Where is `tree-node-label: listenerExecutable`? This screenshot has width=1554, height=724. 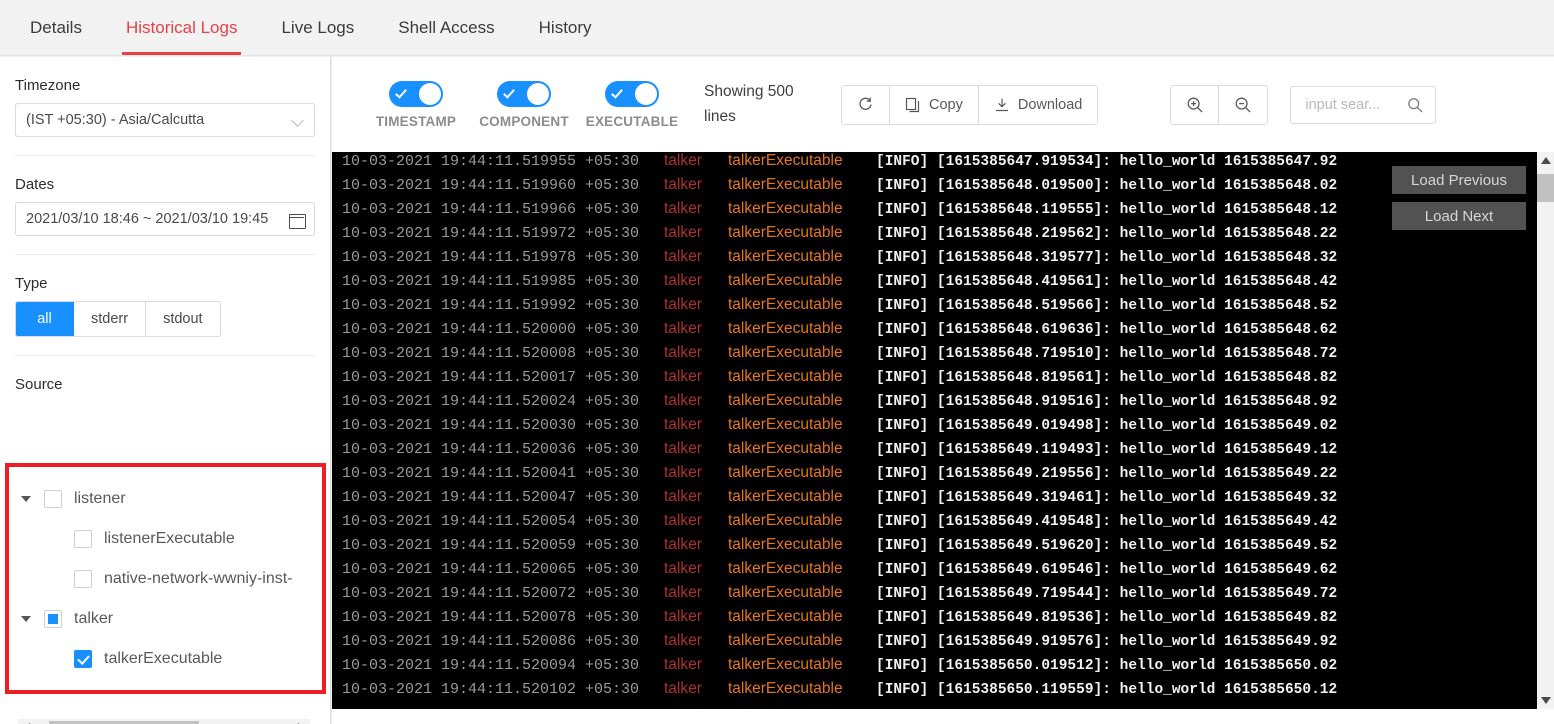
tree-node-label: listenerExecutable is located at coordinates (169, 538).